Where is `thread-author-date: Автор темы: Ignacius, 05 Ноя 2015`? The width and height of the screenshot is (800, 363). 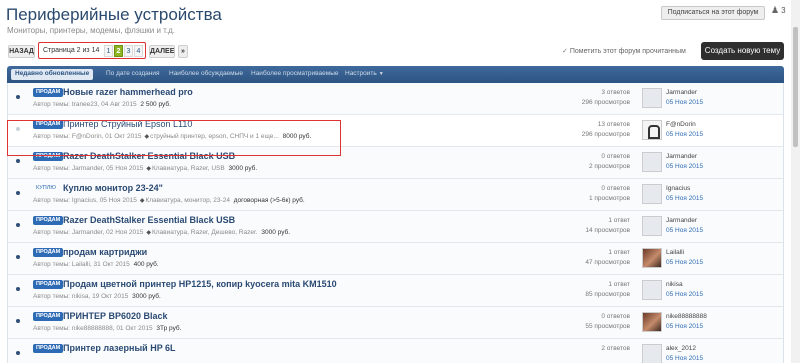 thread-author-date: Автор темы: Ignacius, 05 Ноя 2015 is located at coordinates (85, 200).